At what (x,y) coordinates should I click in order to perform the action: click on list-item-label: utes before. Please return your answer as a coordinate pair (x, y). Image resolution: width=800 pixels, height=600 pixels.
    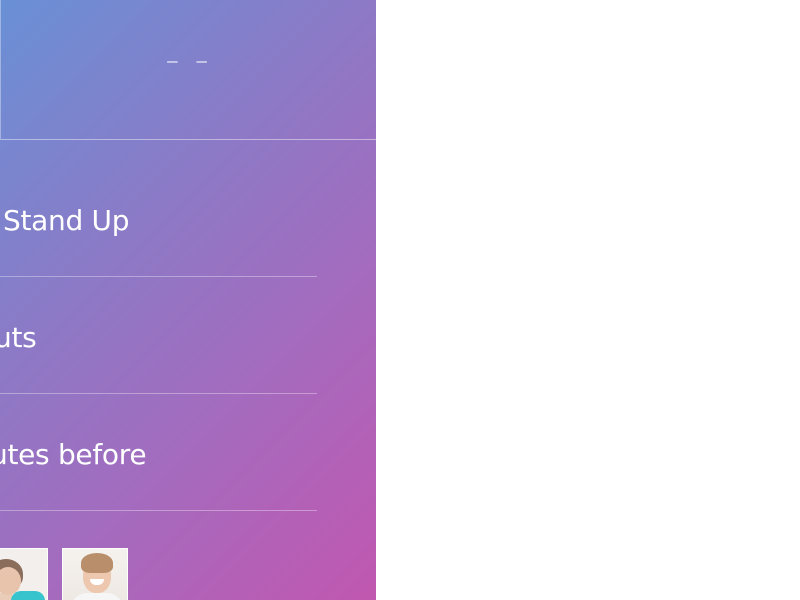
    Looking at the image, I should click on (73, 454).